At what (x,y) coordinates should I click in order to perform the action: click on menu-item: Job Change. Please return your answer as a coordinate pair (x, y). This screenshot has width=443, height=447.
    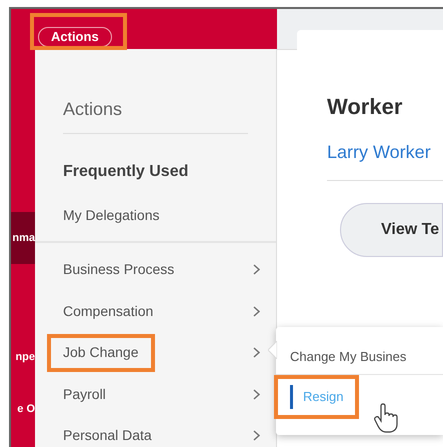
    Looking at the image, I should click on (155, 353).